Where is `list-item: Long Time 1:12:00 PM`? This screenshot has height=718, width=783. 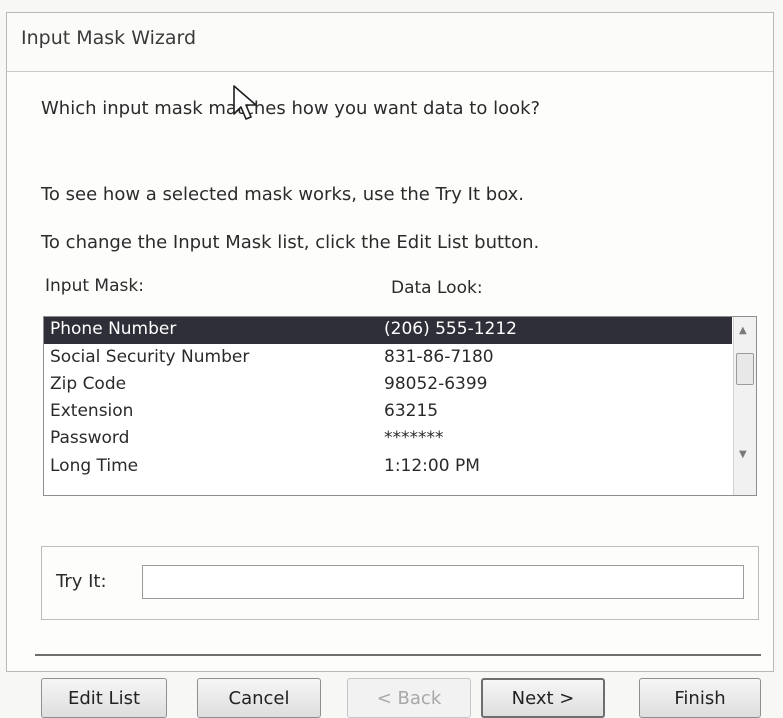
list-item: Long Time 1:12:00 PM is located at coordinates (388, 467).